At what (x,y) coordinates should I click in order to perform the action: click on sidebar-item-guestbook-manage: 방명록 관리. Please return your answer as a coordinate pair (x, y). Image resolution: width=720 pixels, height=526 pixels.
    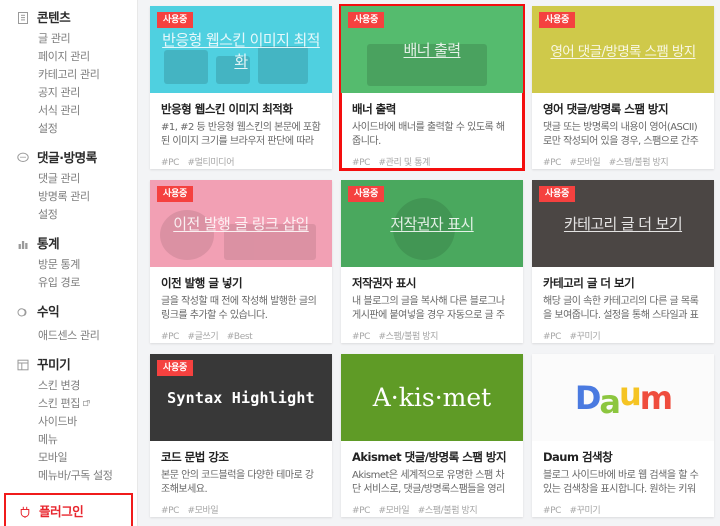
    Looking at the image, I should click on (68, 196).